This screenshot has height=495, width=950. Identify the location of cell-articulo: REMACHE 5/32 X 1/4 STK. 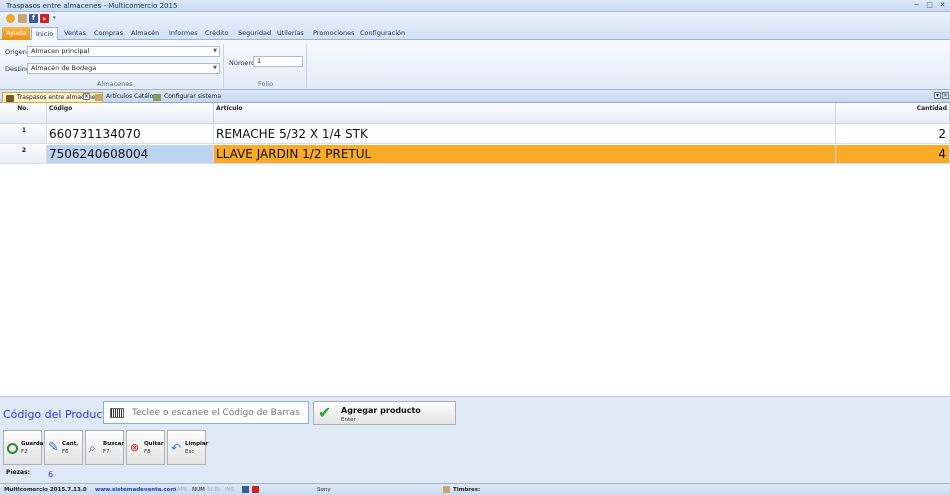
(525, 134).